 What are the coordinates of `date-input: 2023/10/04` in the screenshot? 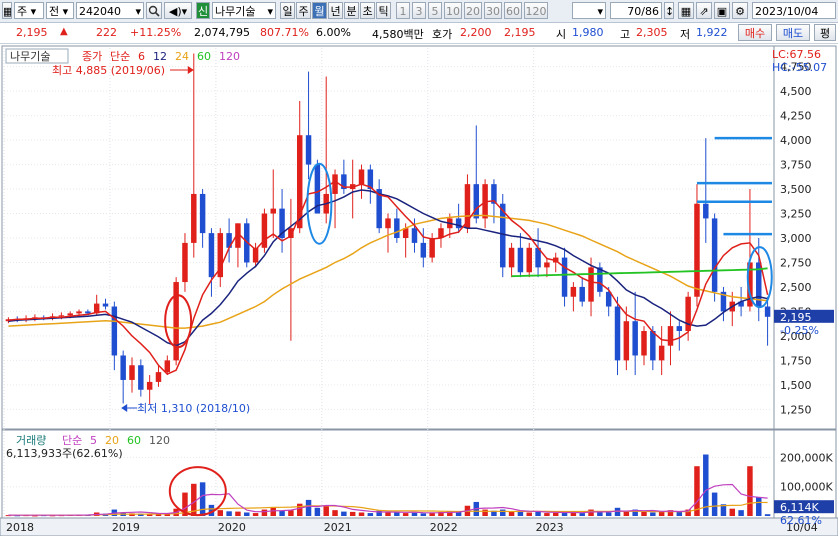 It's located at (794, 10).